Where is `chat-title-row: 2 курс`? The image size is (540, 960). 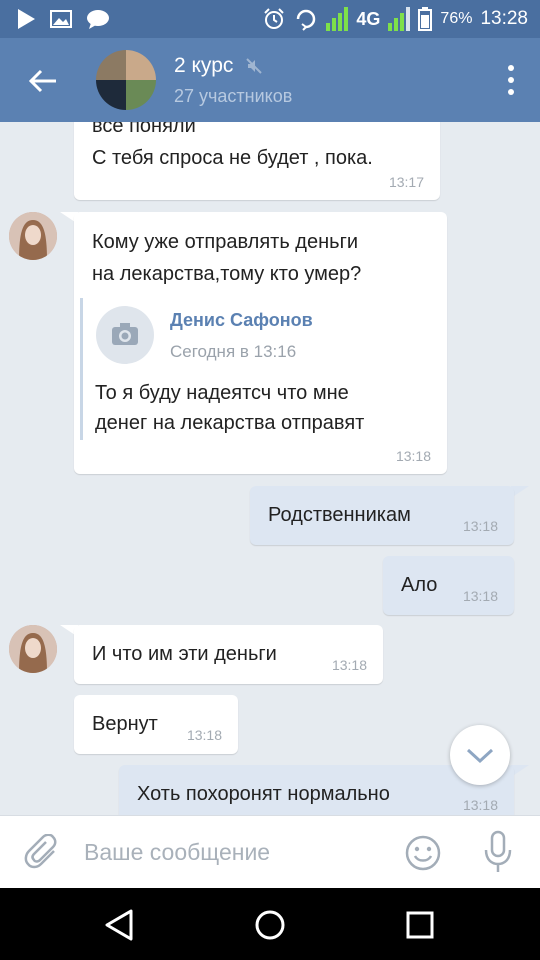 chat-title-row: 2 курс is located at coordinates (218, 66).